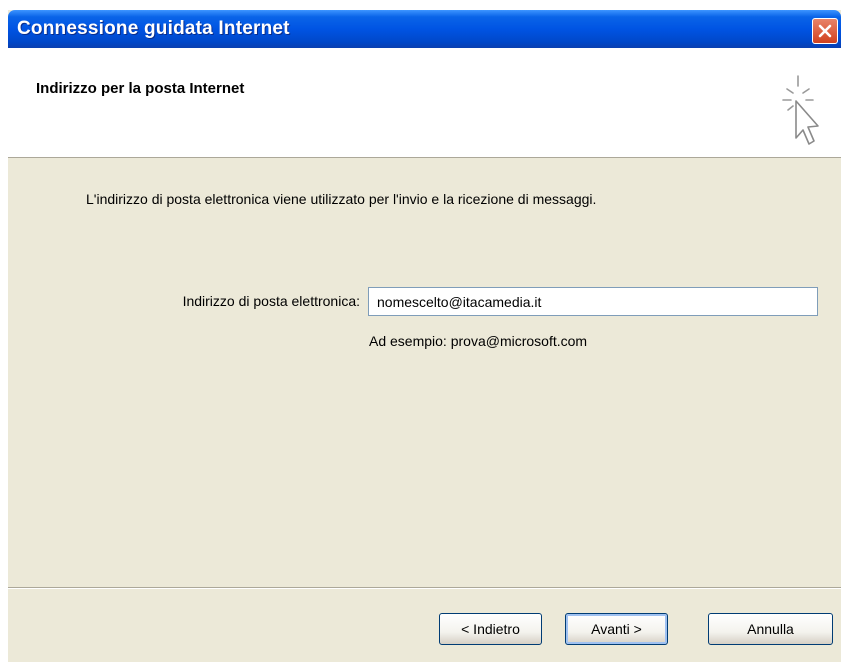 The image size is (841, 662). I want to click on title-bar: Connessione guidata Internet, so click(424, 29).